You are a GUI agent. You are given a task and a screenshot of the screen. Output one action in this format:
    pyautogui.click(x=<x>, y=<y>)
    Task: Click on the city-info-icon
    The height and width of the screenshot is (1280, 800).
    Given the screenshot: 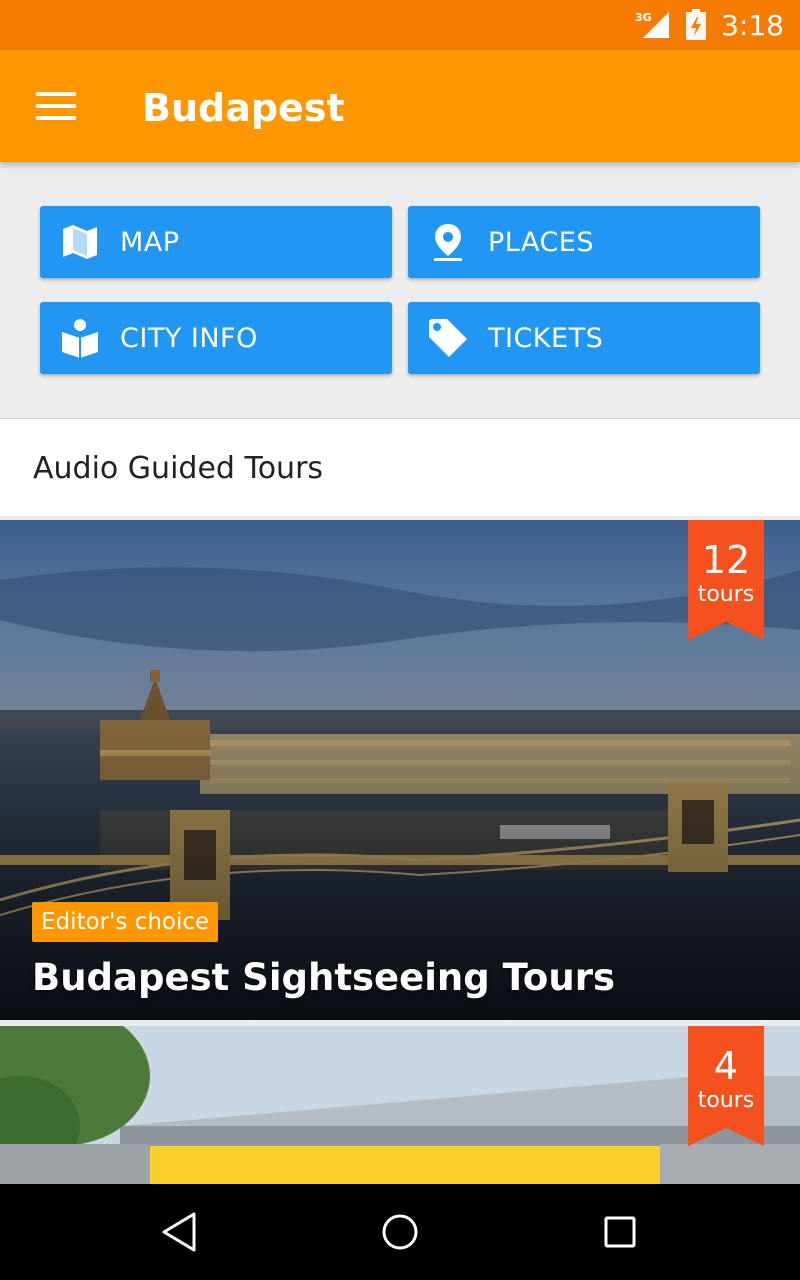 What is the action you would take?
    pyautogui.click(x=80, y=338)
    